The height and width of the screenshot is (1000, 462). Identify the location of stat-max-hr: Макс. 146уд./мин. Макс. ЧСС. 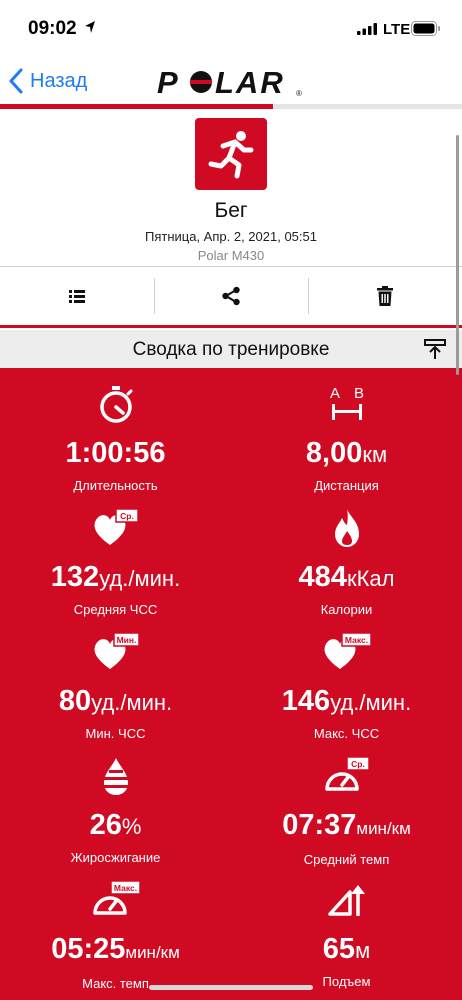
(346, 685).